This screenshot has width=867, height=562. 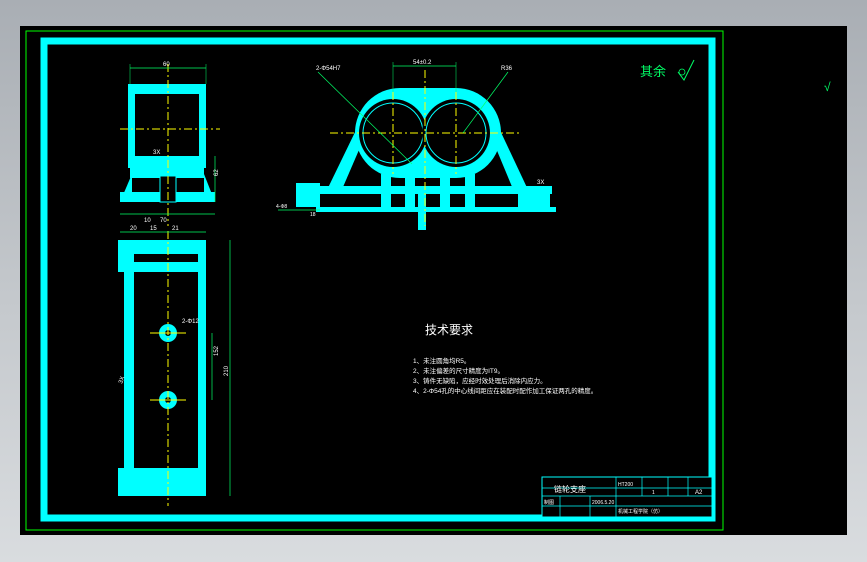 What do you see at coordinates (147, 221) in the screenshot?
I see `dim-bottom-width-1: 10` at bounding box center [147, 221].